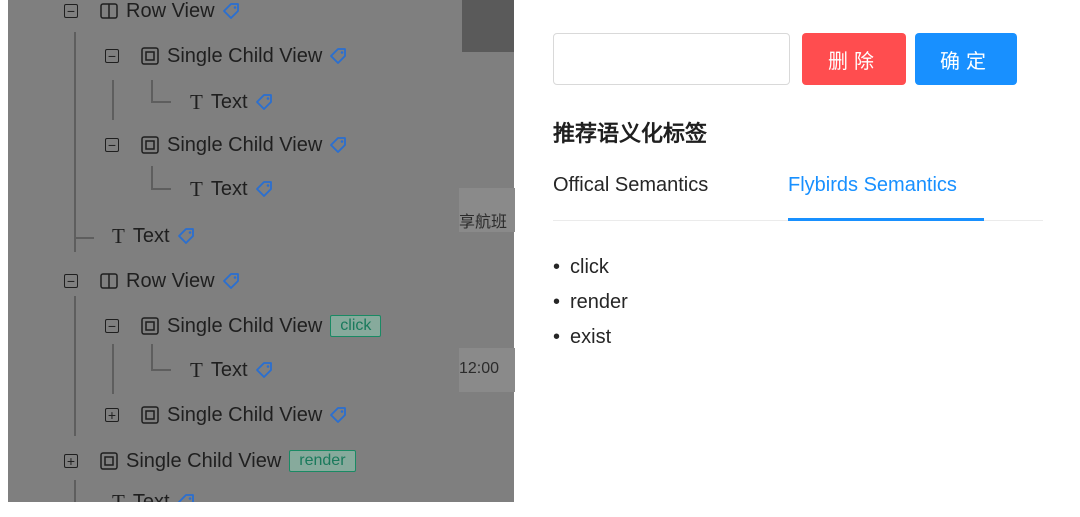  What do you see at coordinates (590, 337) in the screenshot?
I see `semantic-item: exist` at bounding box center [590, 337].